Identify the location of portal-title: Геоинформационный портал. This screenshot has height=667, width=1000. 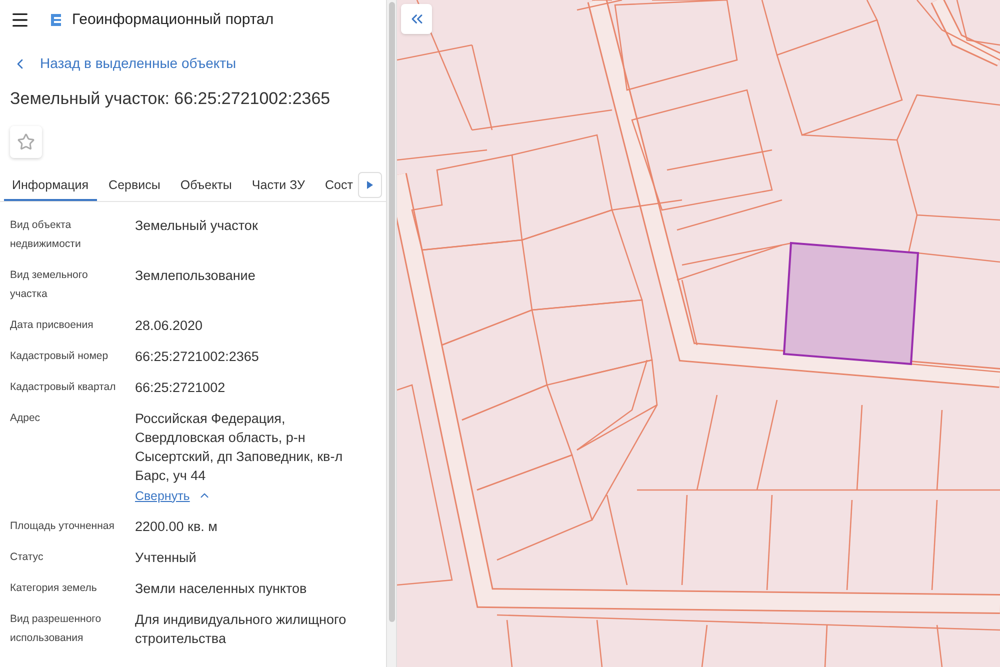
(173, 20).